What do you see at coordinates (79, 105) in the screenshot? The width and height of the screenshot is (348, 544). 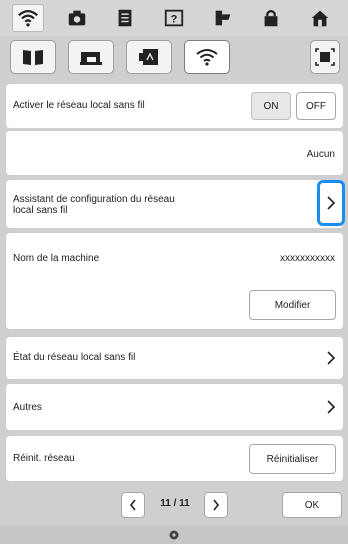 I see `wlan-enable-label: Activer le réseau local sans fil` at bounding box center [79, 105].